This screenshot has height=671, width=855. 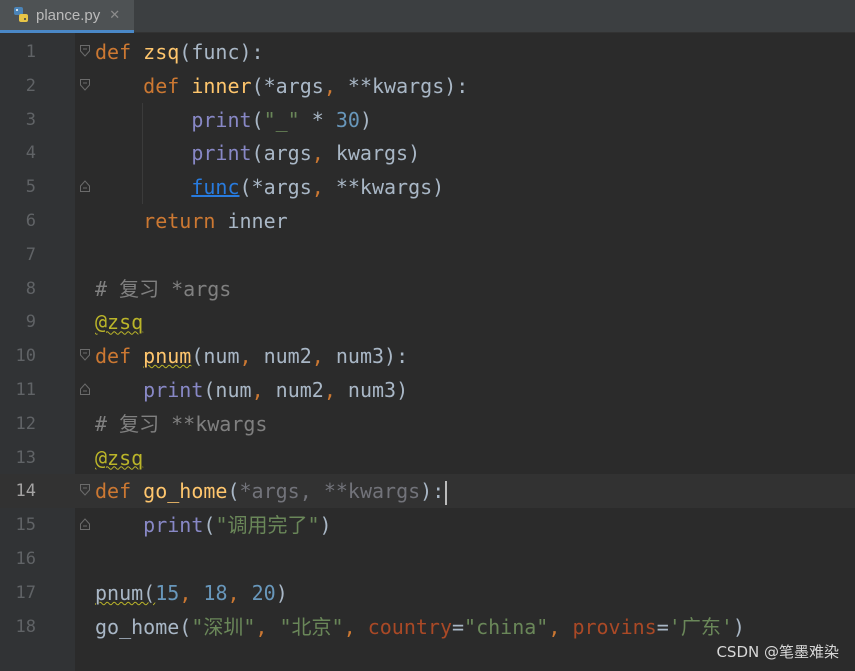 What do you see at coordinates (402, 85) in the screenshot?
I see `code-token: **kwargs):` at bounding box center [402, 85].